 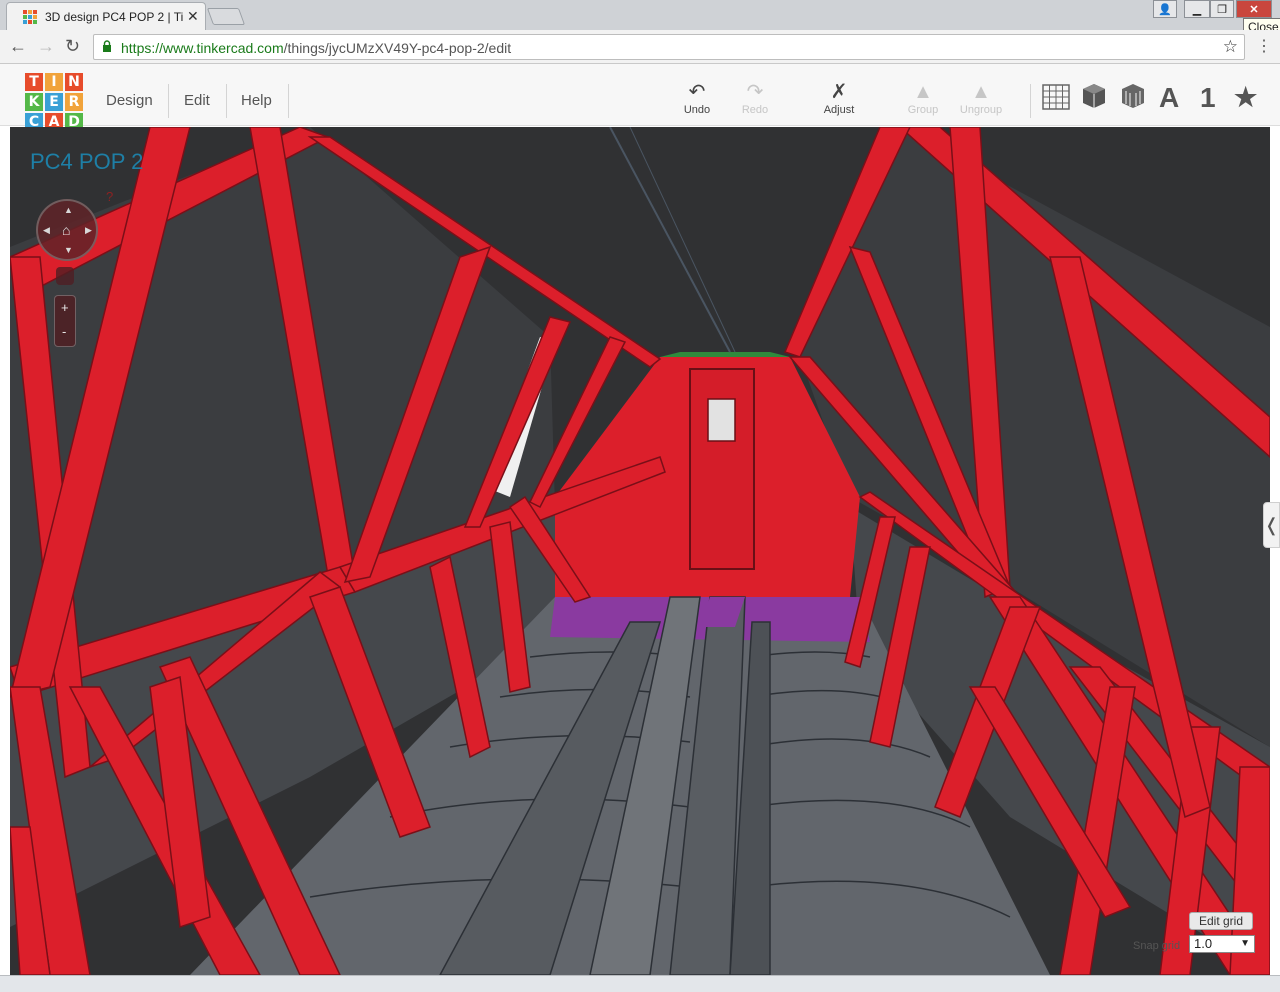 What do you see at coordinates (1245, 97) in the screenshot?
I see `favorites-star-icon: ★` at bounding box center [1245, 97].